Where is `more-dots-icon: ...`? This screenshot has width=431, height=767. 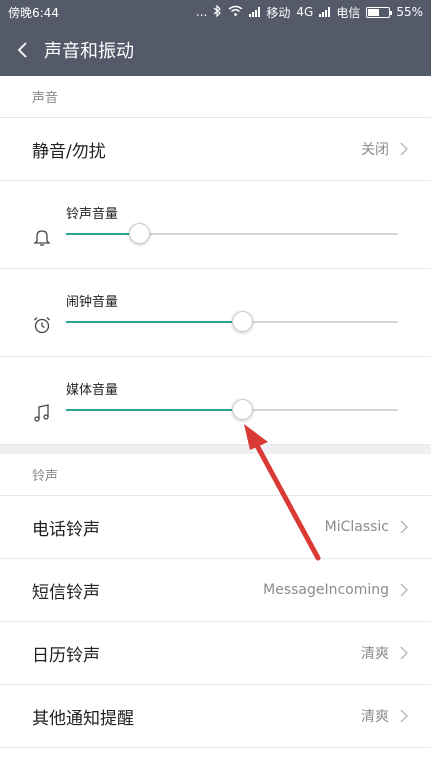 more-dots-icon: ... is located at coordinates (201, 12).